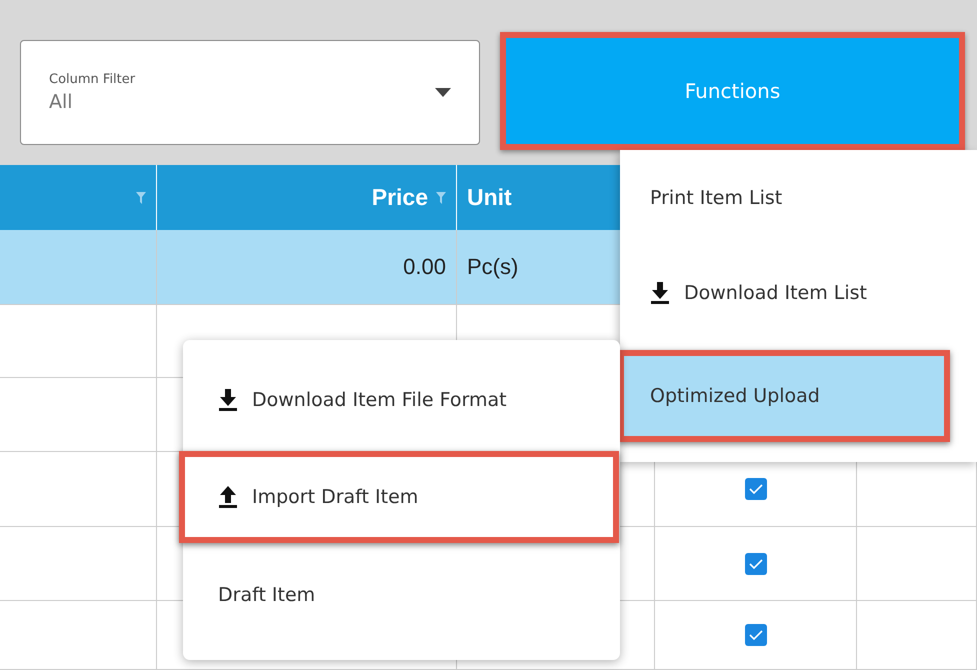 The image size is (977, 670). What do you see at coordinates (401, 594) in the screenshot?
I see `menu-item: Draft Item` at bounding box center [401, 594].